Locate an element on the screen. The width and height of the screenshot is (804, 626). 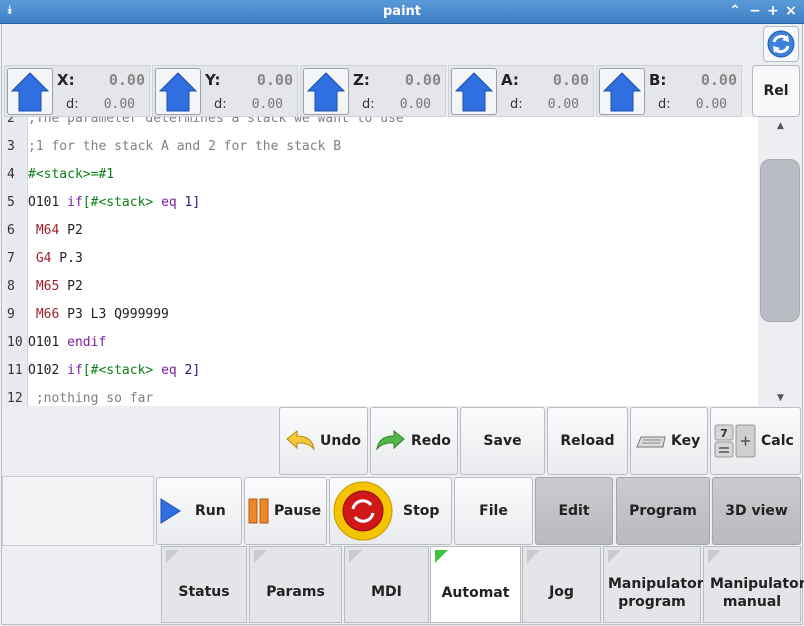
line-number: 9 is located at coordinates (11, 314).